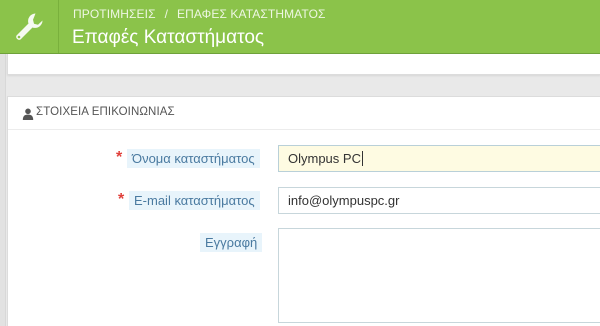  Describe the element at coordinates (439, 200) in the screenshot. I see `shop-email-input: info@olympuspc.gr` at that location.